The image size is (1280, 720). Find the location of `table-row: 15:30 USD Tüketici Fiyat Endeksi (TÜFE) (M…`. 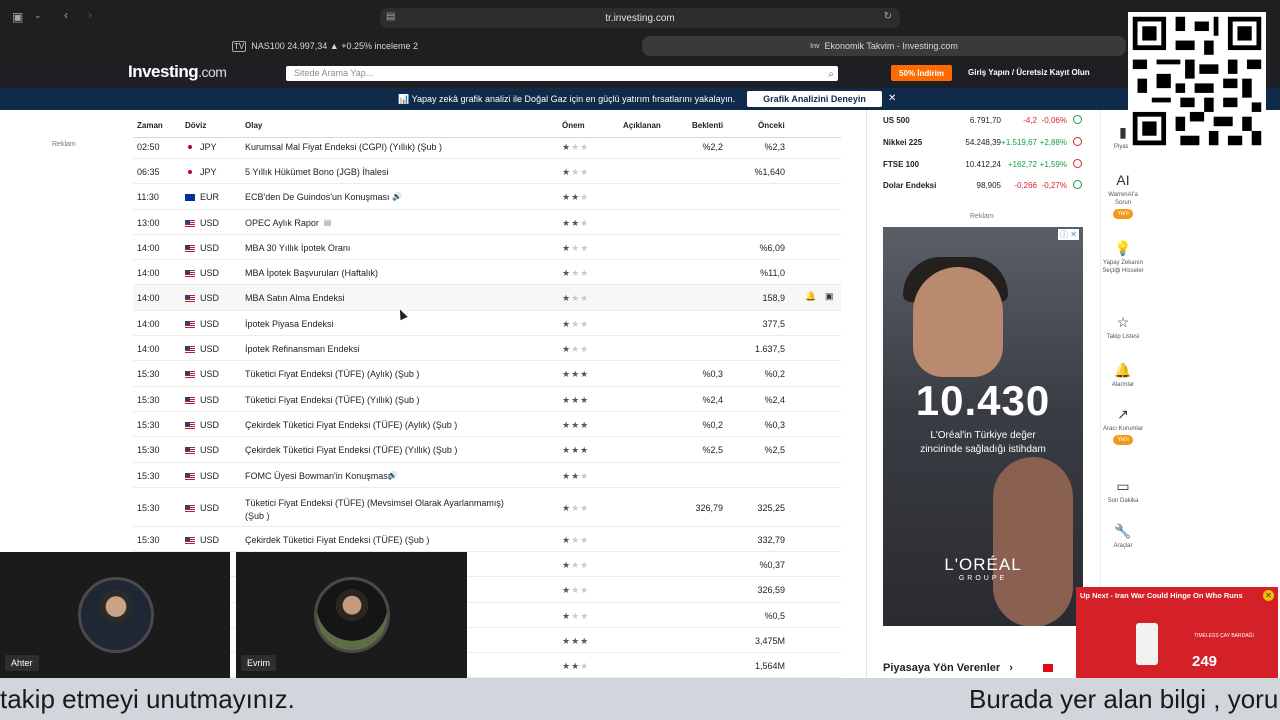

table-row: 15:30 USD Tüketici Fiyat Endeksi (TÜFE) (M… is located at coordinates (487, 507).